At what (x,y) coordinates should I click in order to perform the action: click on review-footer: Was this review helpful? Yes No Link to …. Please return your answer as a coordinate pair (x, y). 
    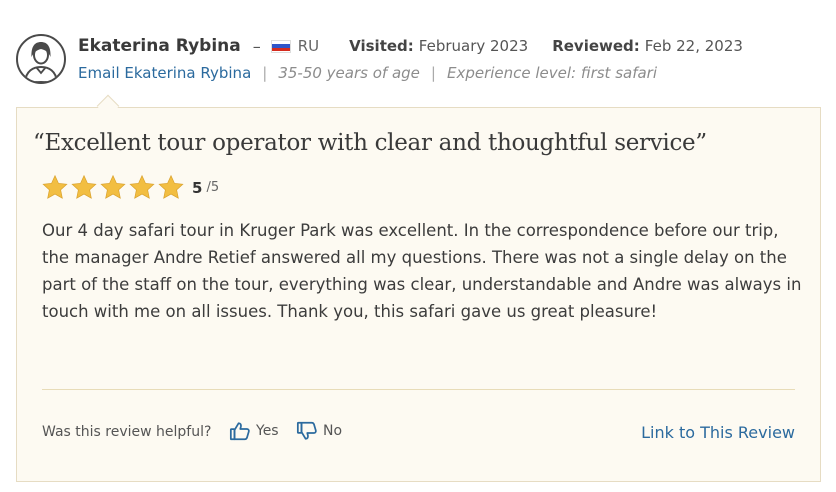
    Looking at the image, I should click on (418, 433).